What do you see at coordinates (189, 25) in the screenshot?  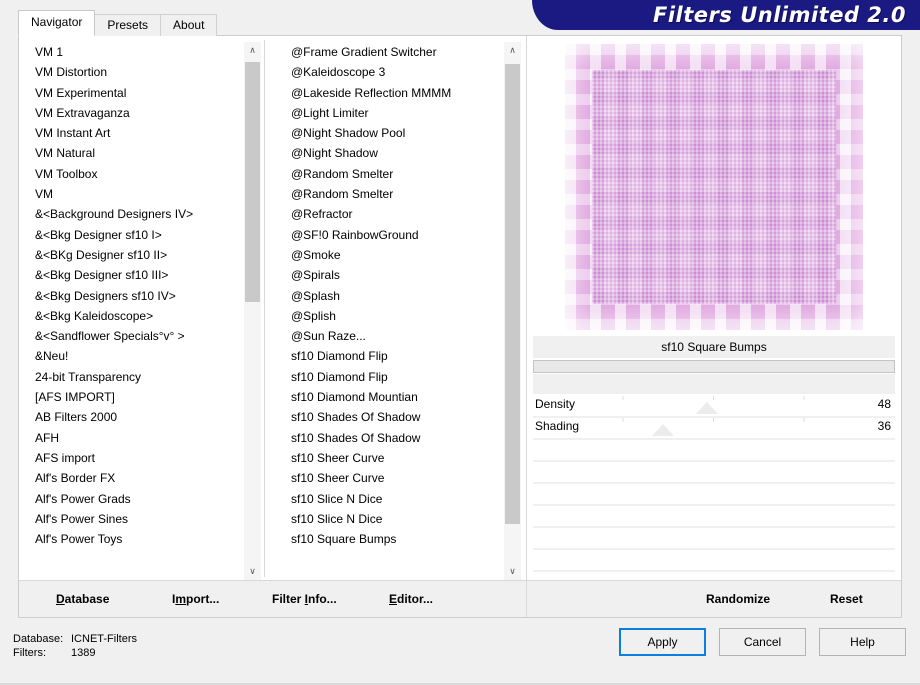 I see `tab-about: About` at bounding box center [189, 25].